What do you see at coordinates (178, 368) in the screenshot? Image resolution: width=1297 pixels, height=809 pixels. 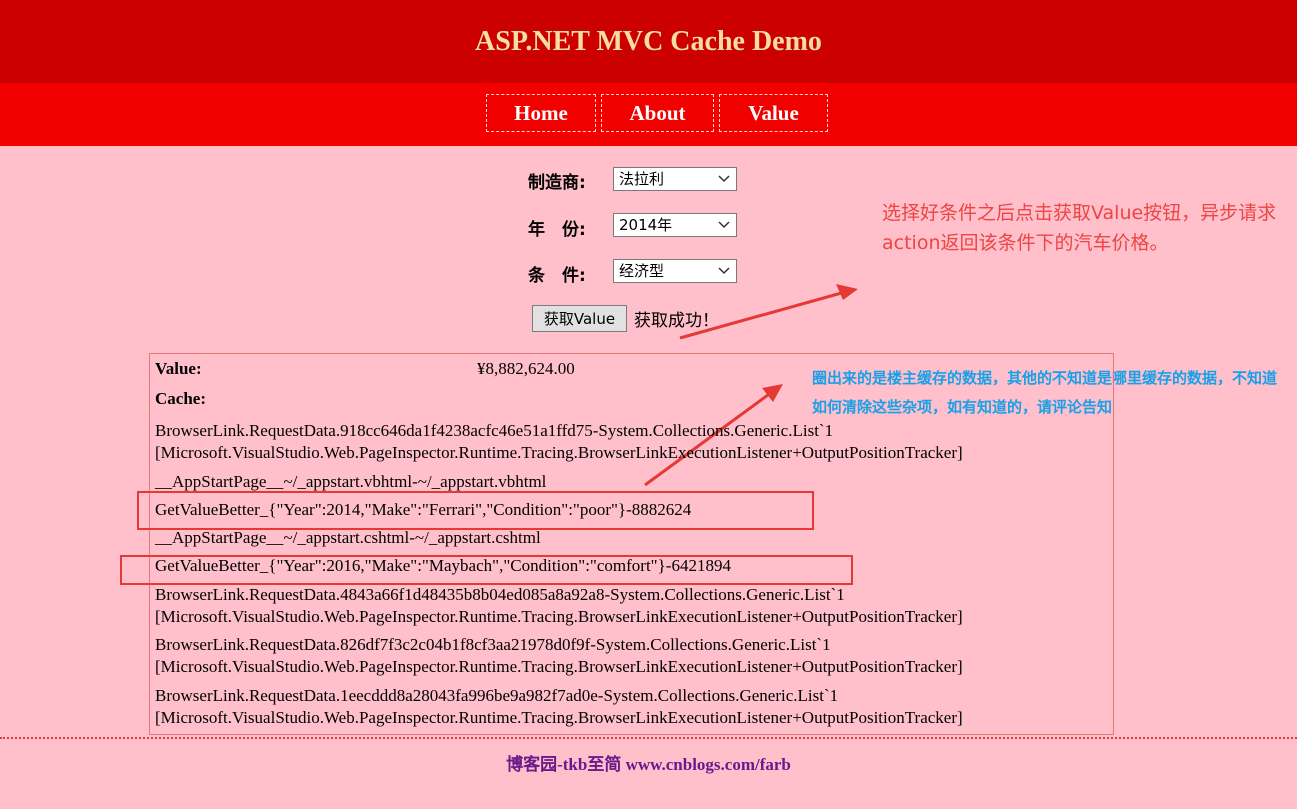 I see `value-label: Value:` at bounding box center [178, 368].